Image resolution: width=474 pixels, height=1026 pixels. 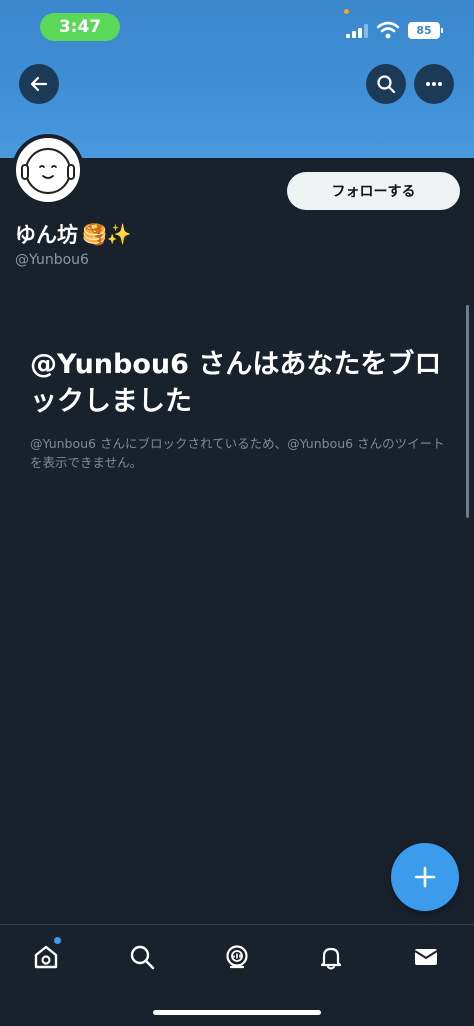 I want to click on plus-icon, so click(x=425, y=877).